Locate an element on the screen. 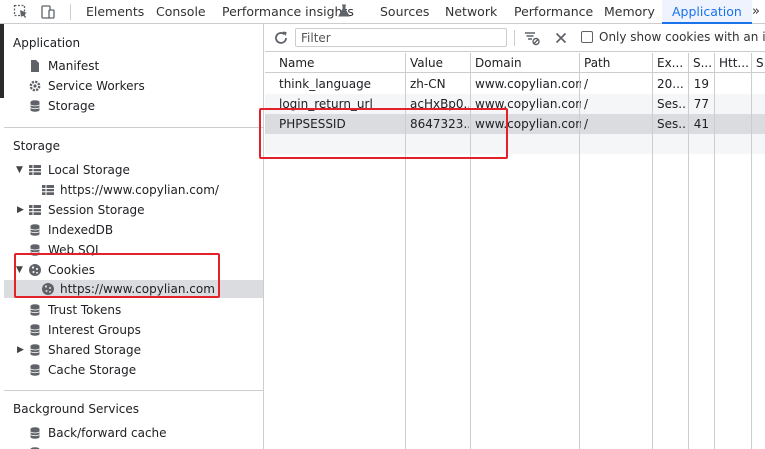 The image size is (765, 449). tab-network: Network is located at coordinates (471, 12).